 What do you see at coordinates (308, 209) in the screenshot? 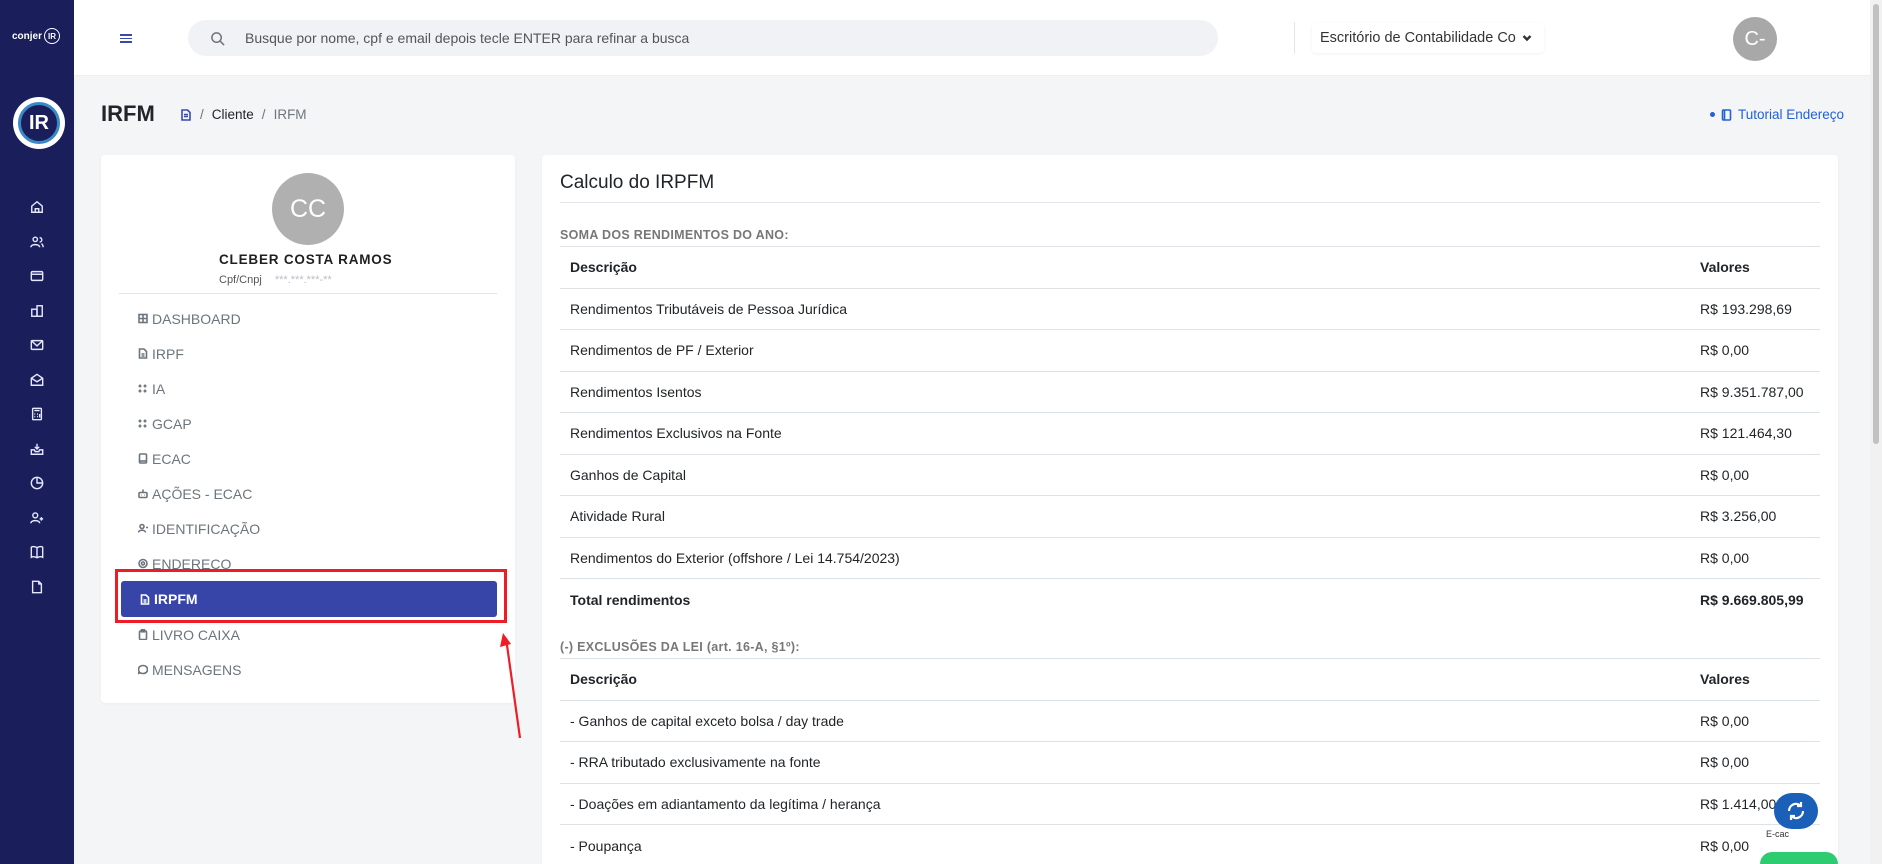
I see `client-avatar: CC` at bounding box center [308, 209].